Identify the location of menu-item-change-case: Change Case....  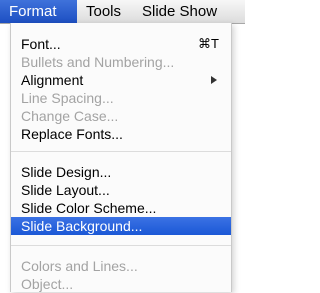
(121, 116).